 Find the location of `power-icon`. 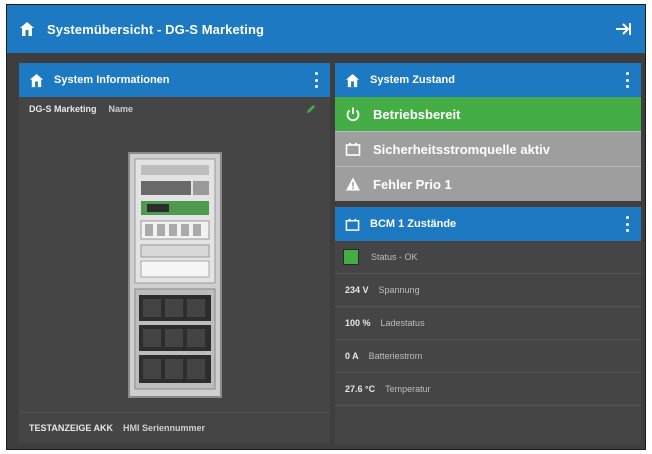

power-icon is located at coordinates (353, 114).